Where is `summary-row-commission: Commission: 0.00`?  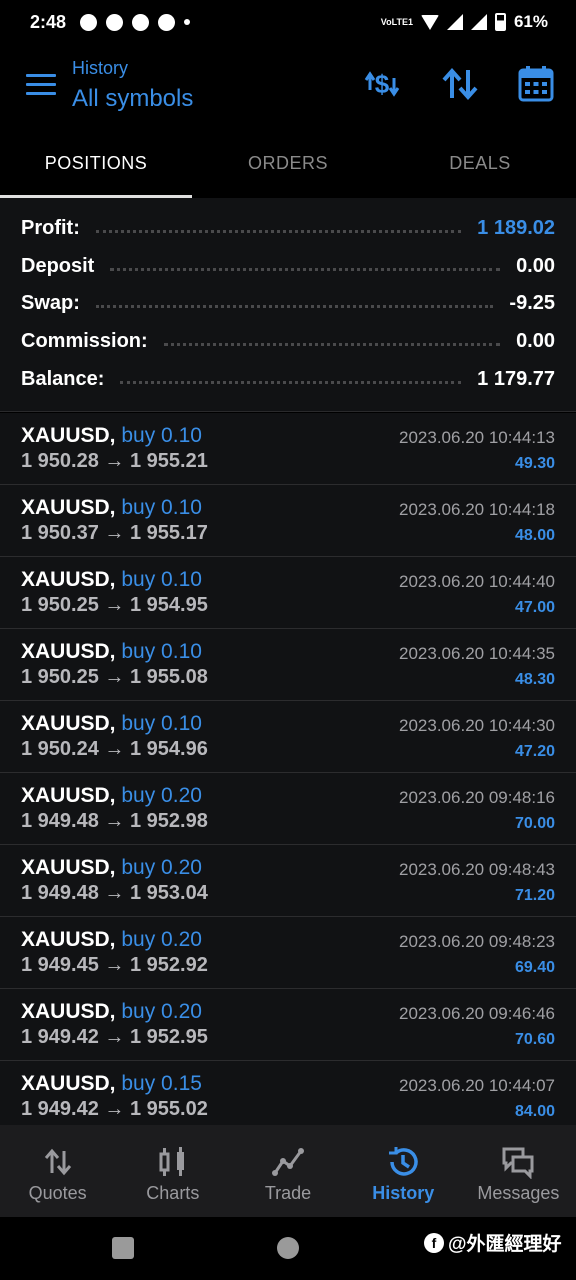
summary-row-commission: Commission: 0.00 is located at coordinates (288, 342).